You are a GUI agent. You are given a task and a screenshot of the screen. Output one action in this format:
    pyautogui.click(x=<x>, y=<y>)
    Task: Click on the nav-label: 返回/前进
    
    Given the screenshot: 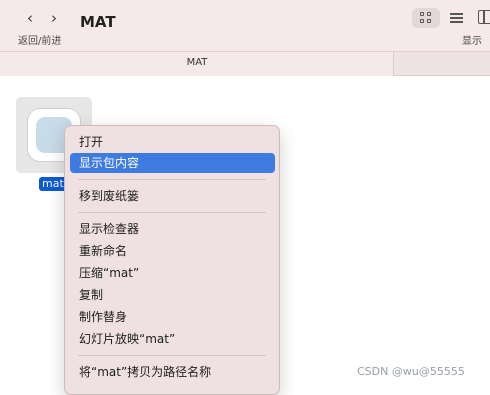 What is the action you would take?
    pyautogui.click(x=40, y=41)
    